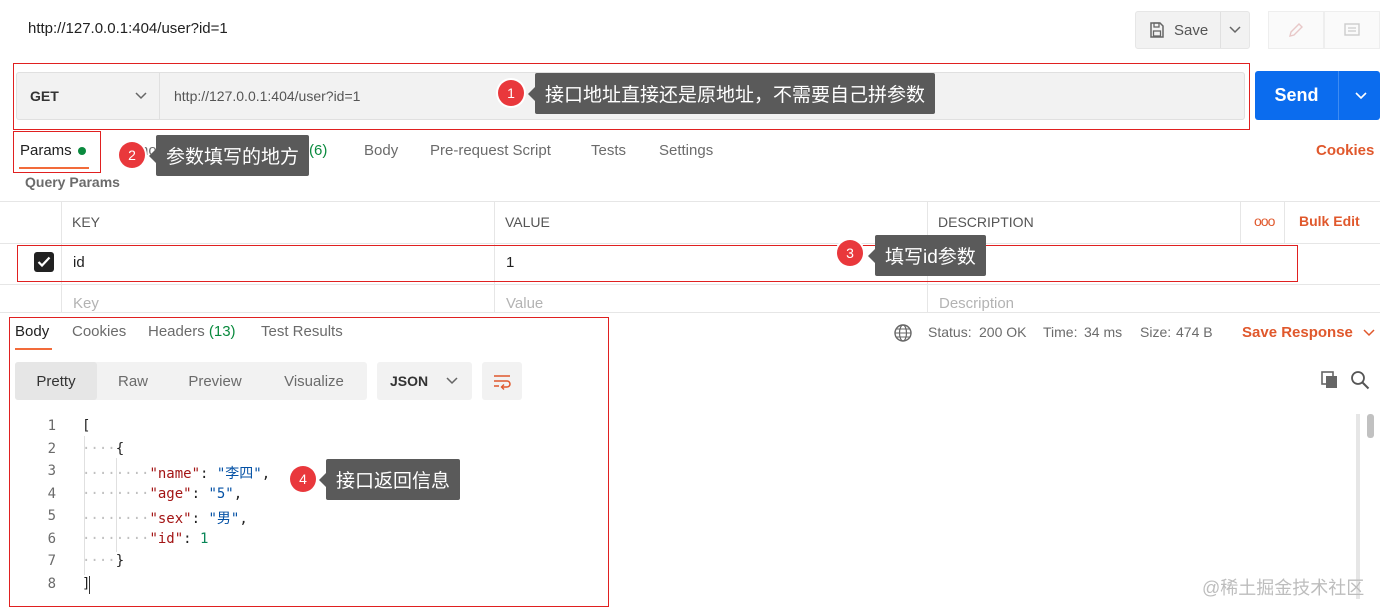 This screenshot has height=615, width=1380. I want to click on time-value: 34 ms, so click(1103, 332).